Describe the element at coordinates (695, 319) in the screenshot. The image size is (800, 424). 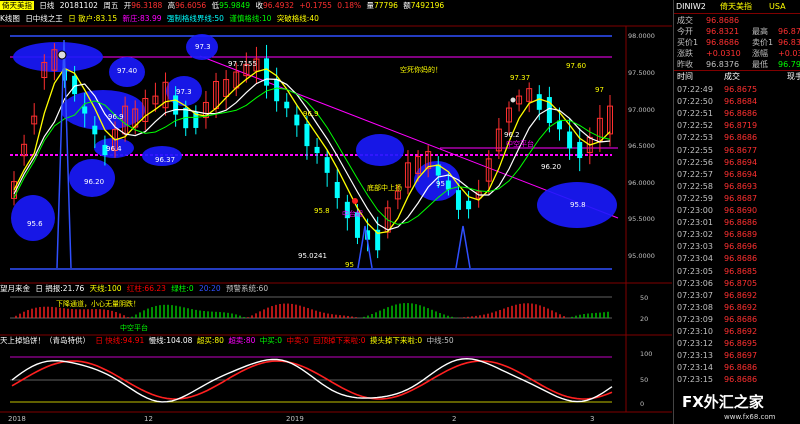
I see `tick-time: 07:23:09` at that location.